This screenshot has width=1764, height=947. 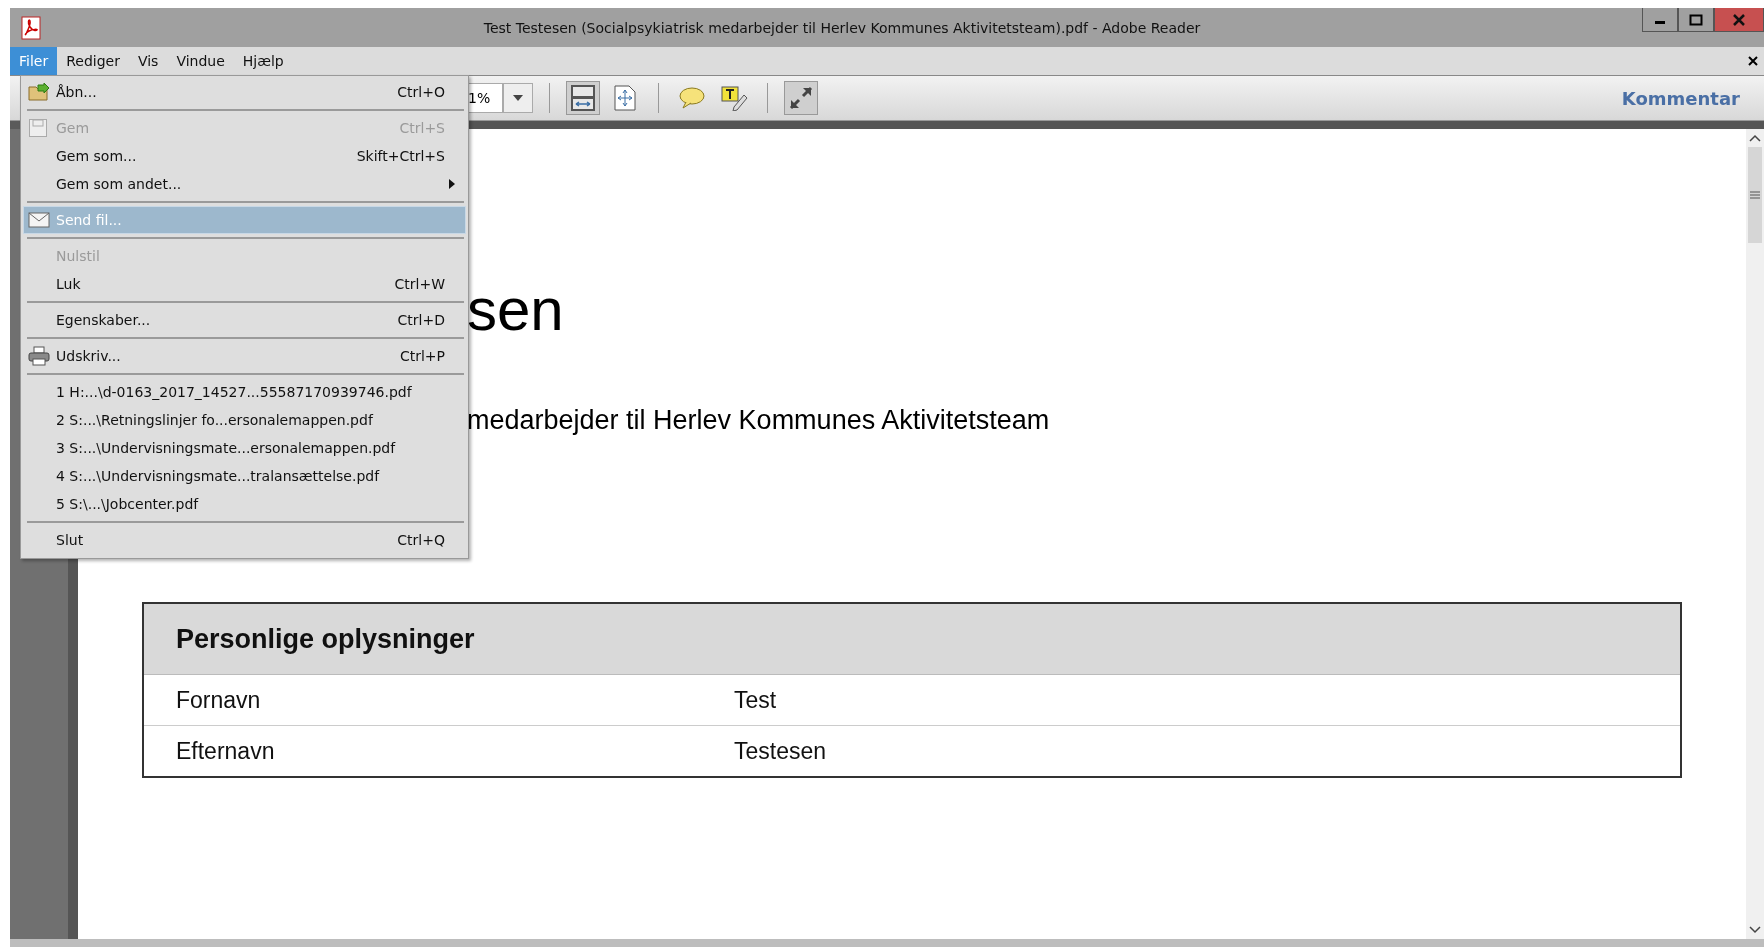 I want to click on menu-item: Luk Ctrl+W, so click(x=244, y=284).